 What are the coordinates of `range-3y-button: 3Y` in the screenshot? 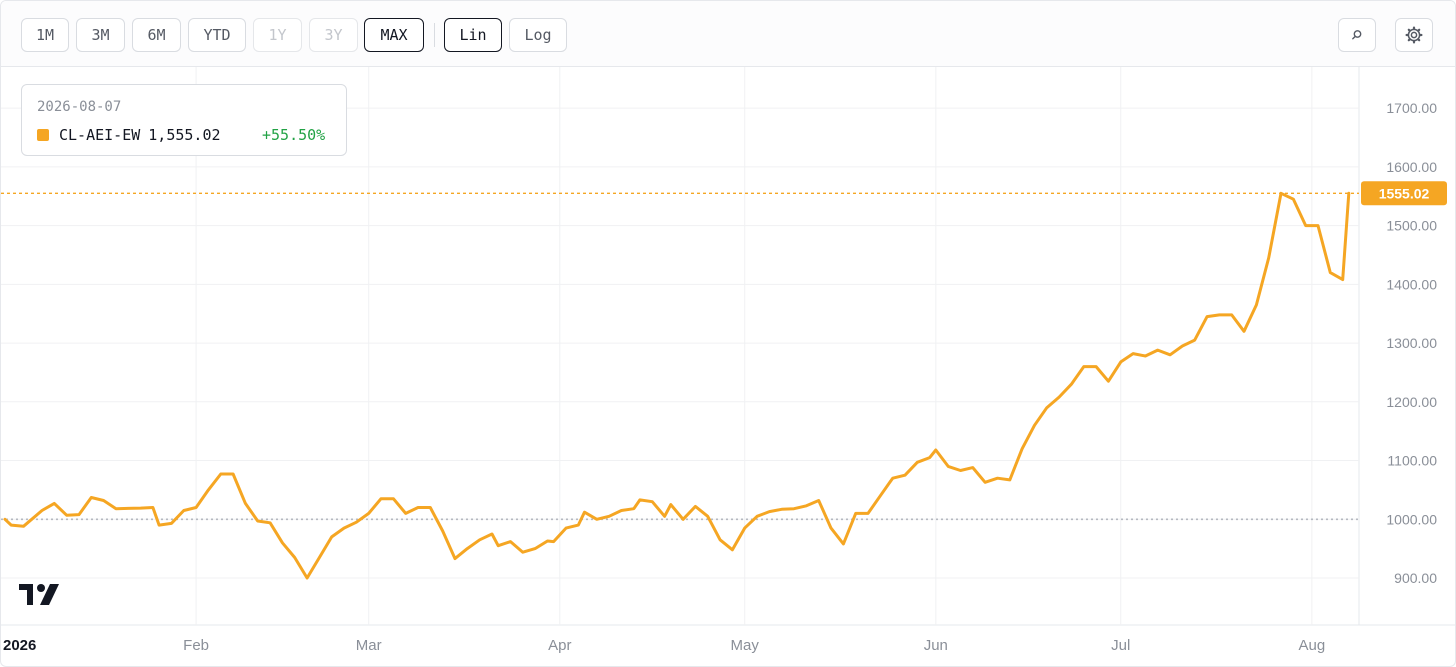 It's located at (333, 35).